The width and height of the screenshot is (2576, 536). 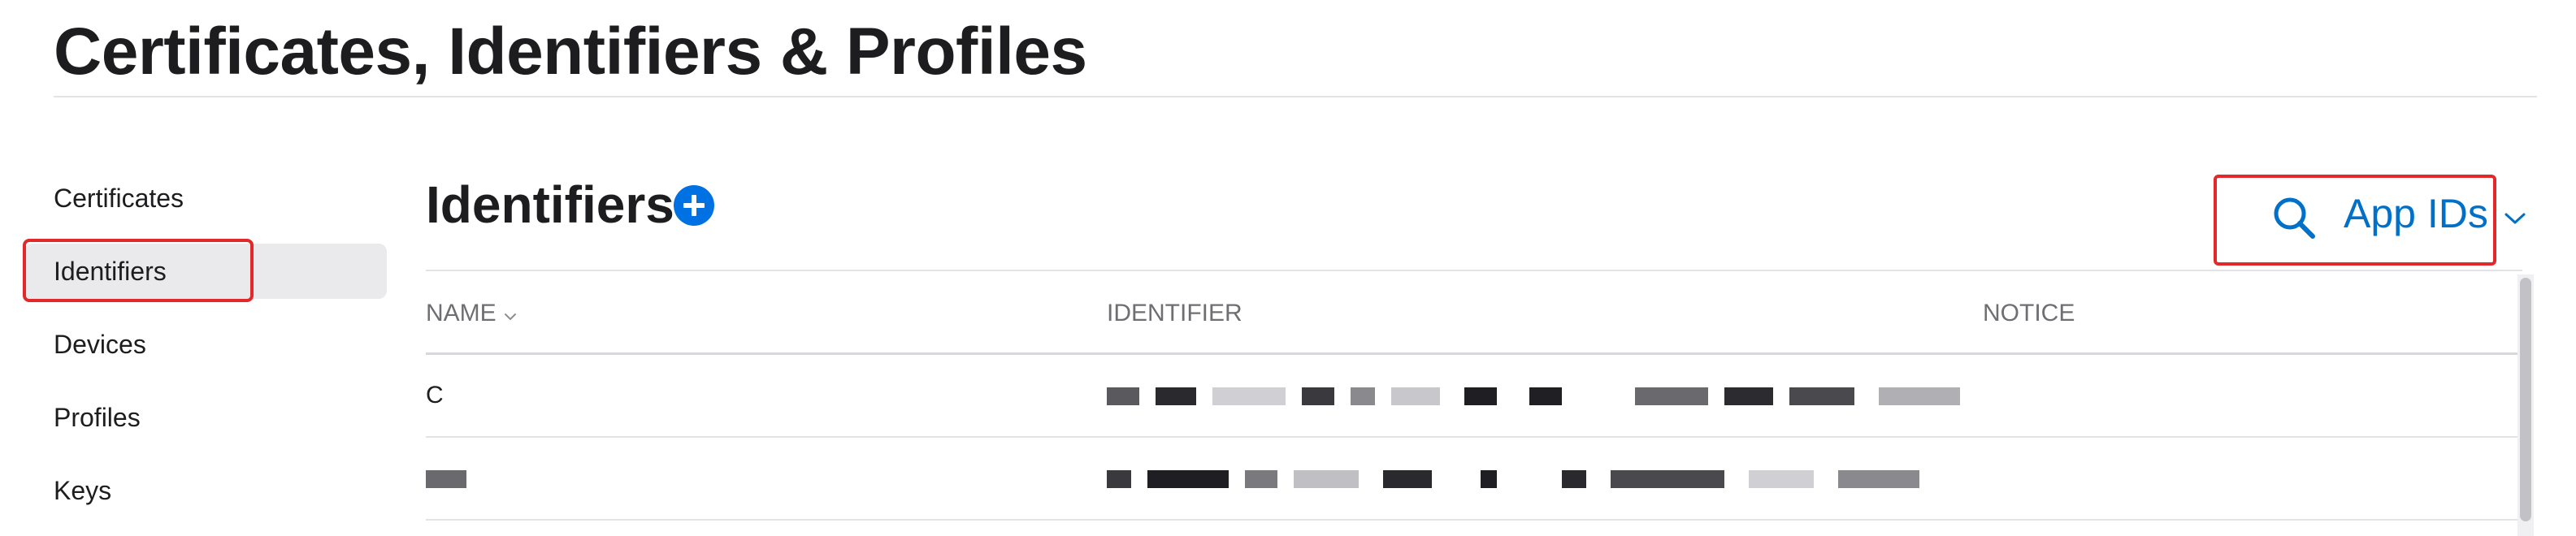 What do you see at coordinates (1295, 96) in the screenshot?
I see `title-divider` at bounding box center [1295, 96].